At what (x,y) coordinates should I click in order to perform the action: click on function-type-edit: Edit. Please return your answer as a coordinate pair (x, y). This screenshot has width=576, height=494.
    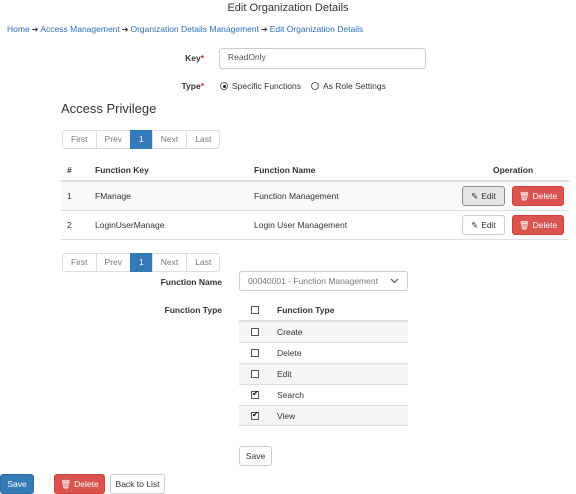
    Looking at the image, I should click on (284, 374).